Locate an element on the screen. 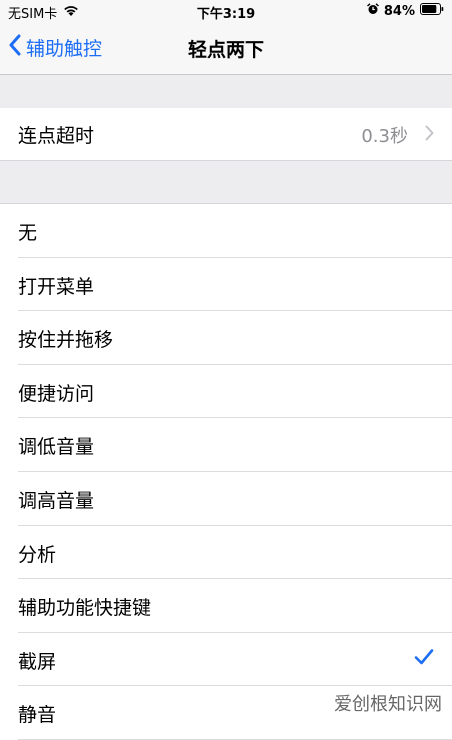 The width and height of the screenshot is (452, 740). option-label: 便捷访问 is located at coordinates (56, 392).